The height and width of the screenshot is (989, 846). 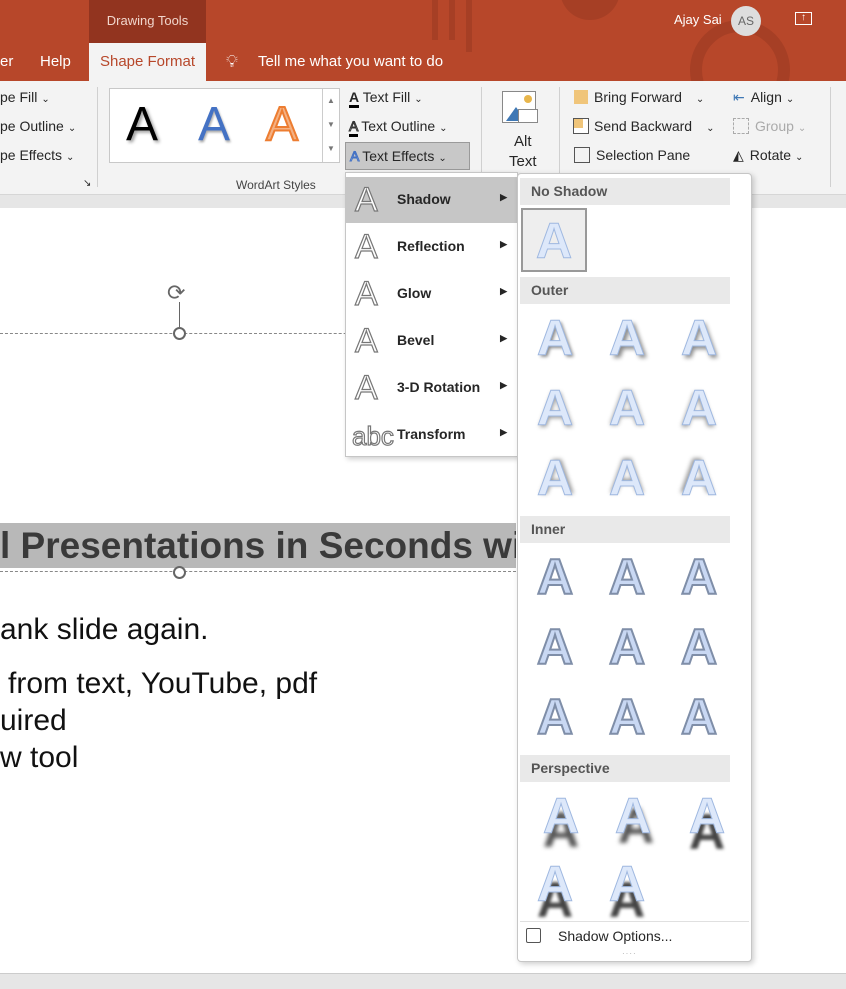 I want to click on menu-item-label: Reflection, so click(x=431, y=246).